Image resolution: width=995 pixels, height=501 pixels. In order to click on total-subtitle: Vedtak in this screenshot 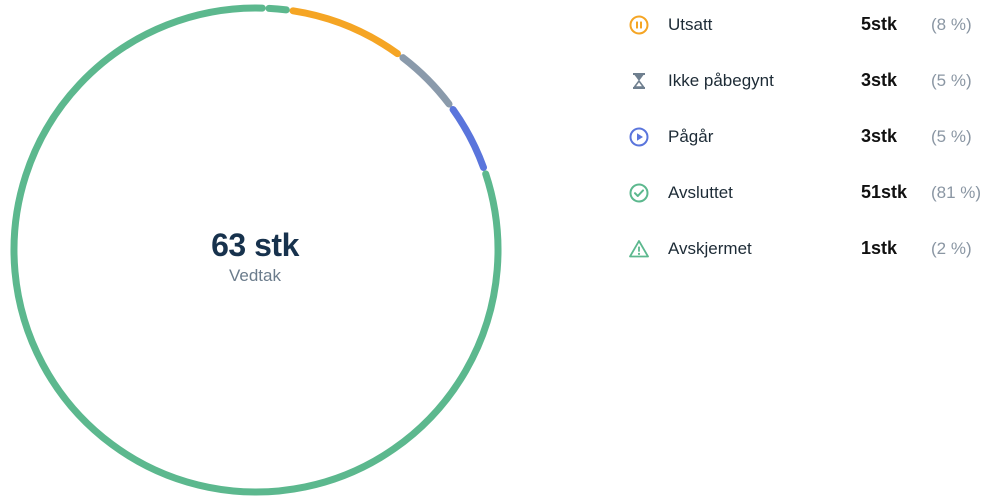, I will do `click(255, 275)`.